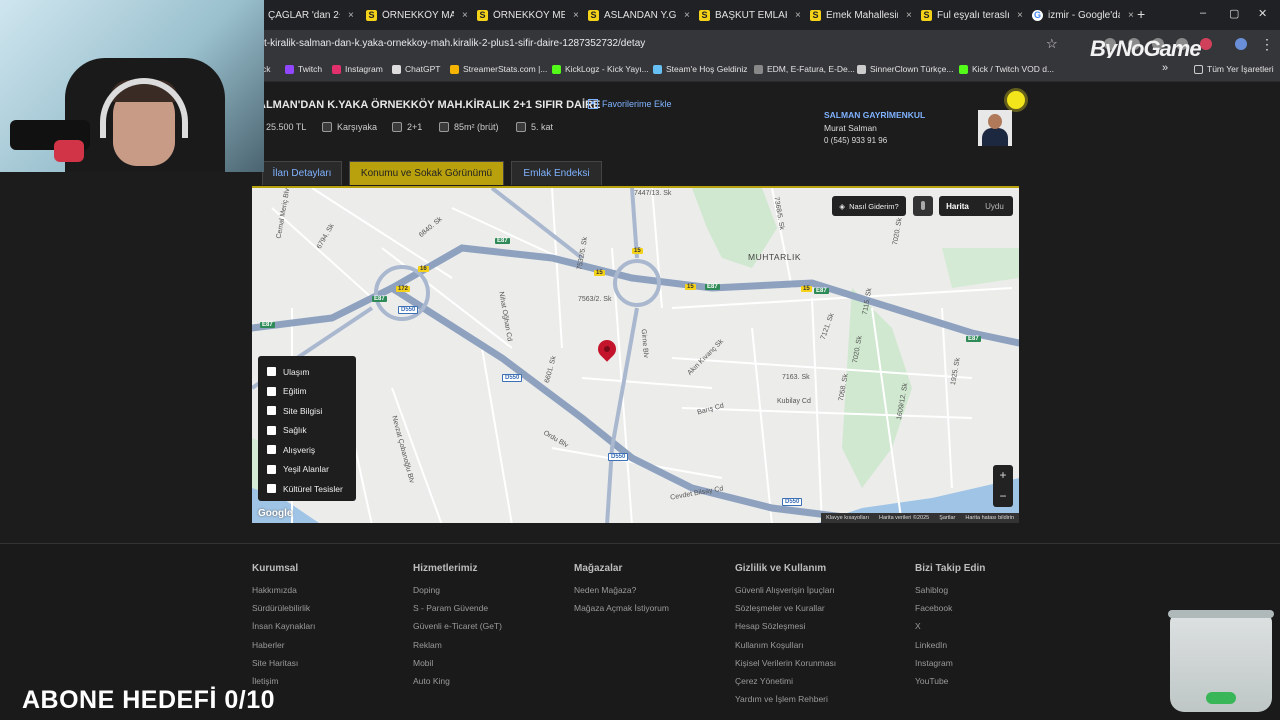  I want to click on footer-link: Reklam, so click(457, 649).